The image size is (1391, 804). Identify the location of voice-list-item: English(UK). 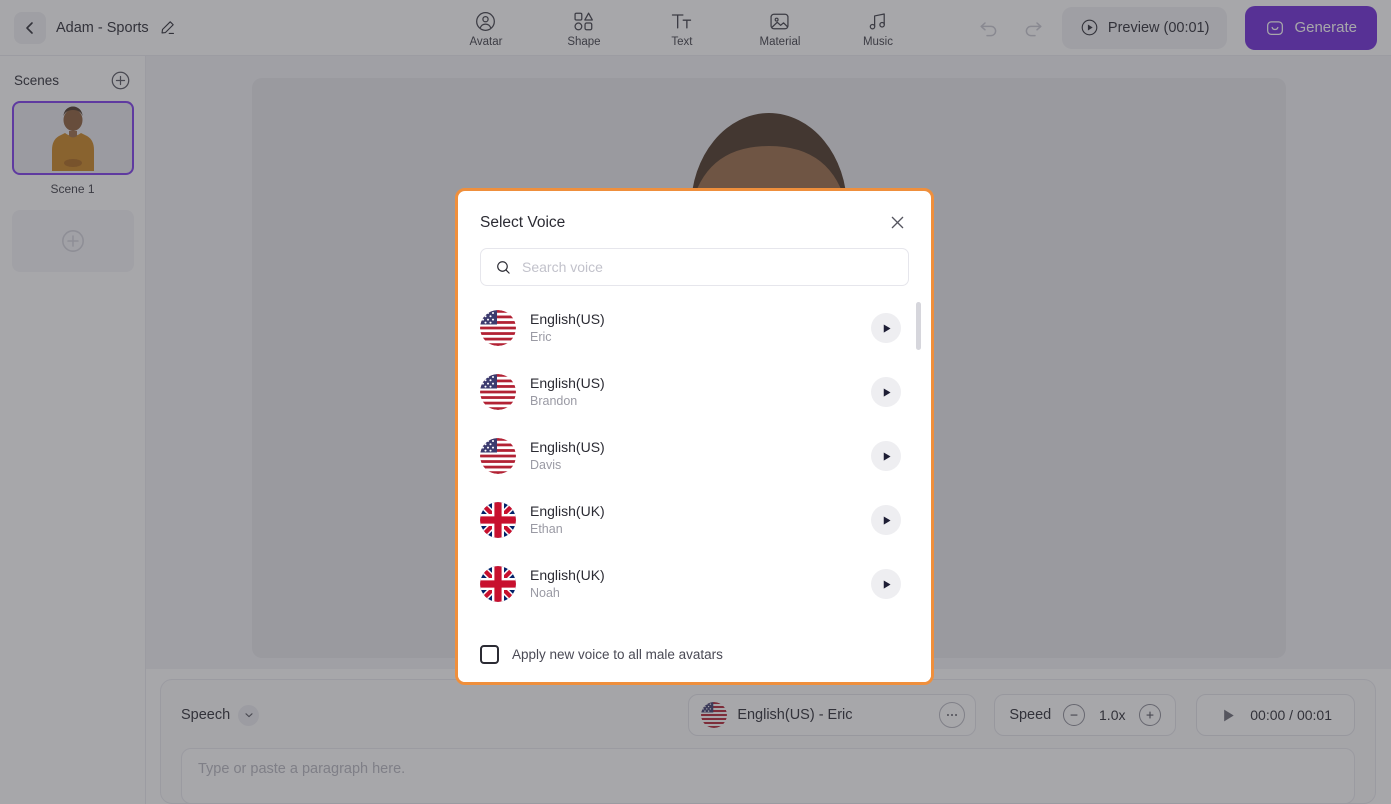
(705, 621).